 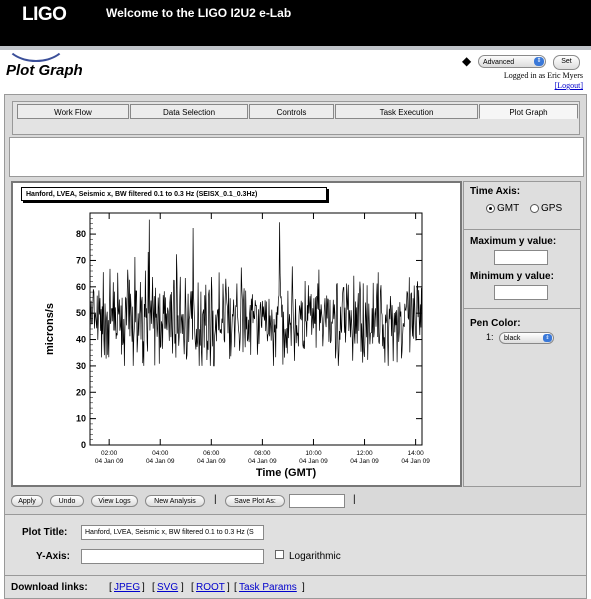 What do you see at coordinates (499, 62) in the screenshot?
I see `role-select-value: Advanced` at bounding box center [499, 62].